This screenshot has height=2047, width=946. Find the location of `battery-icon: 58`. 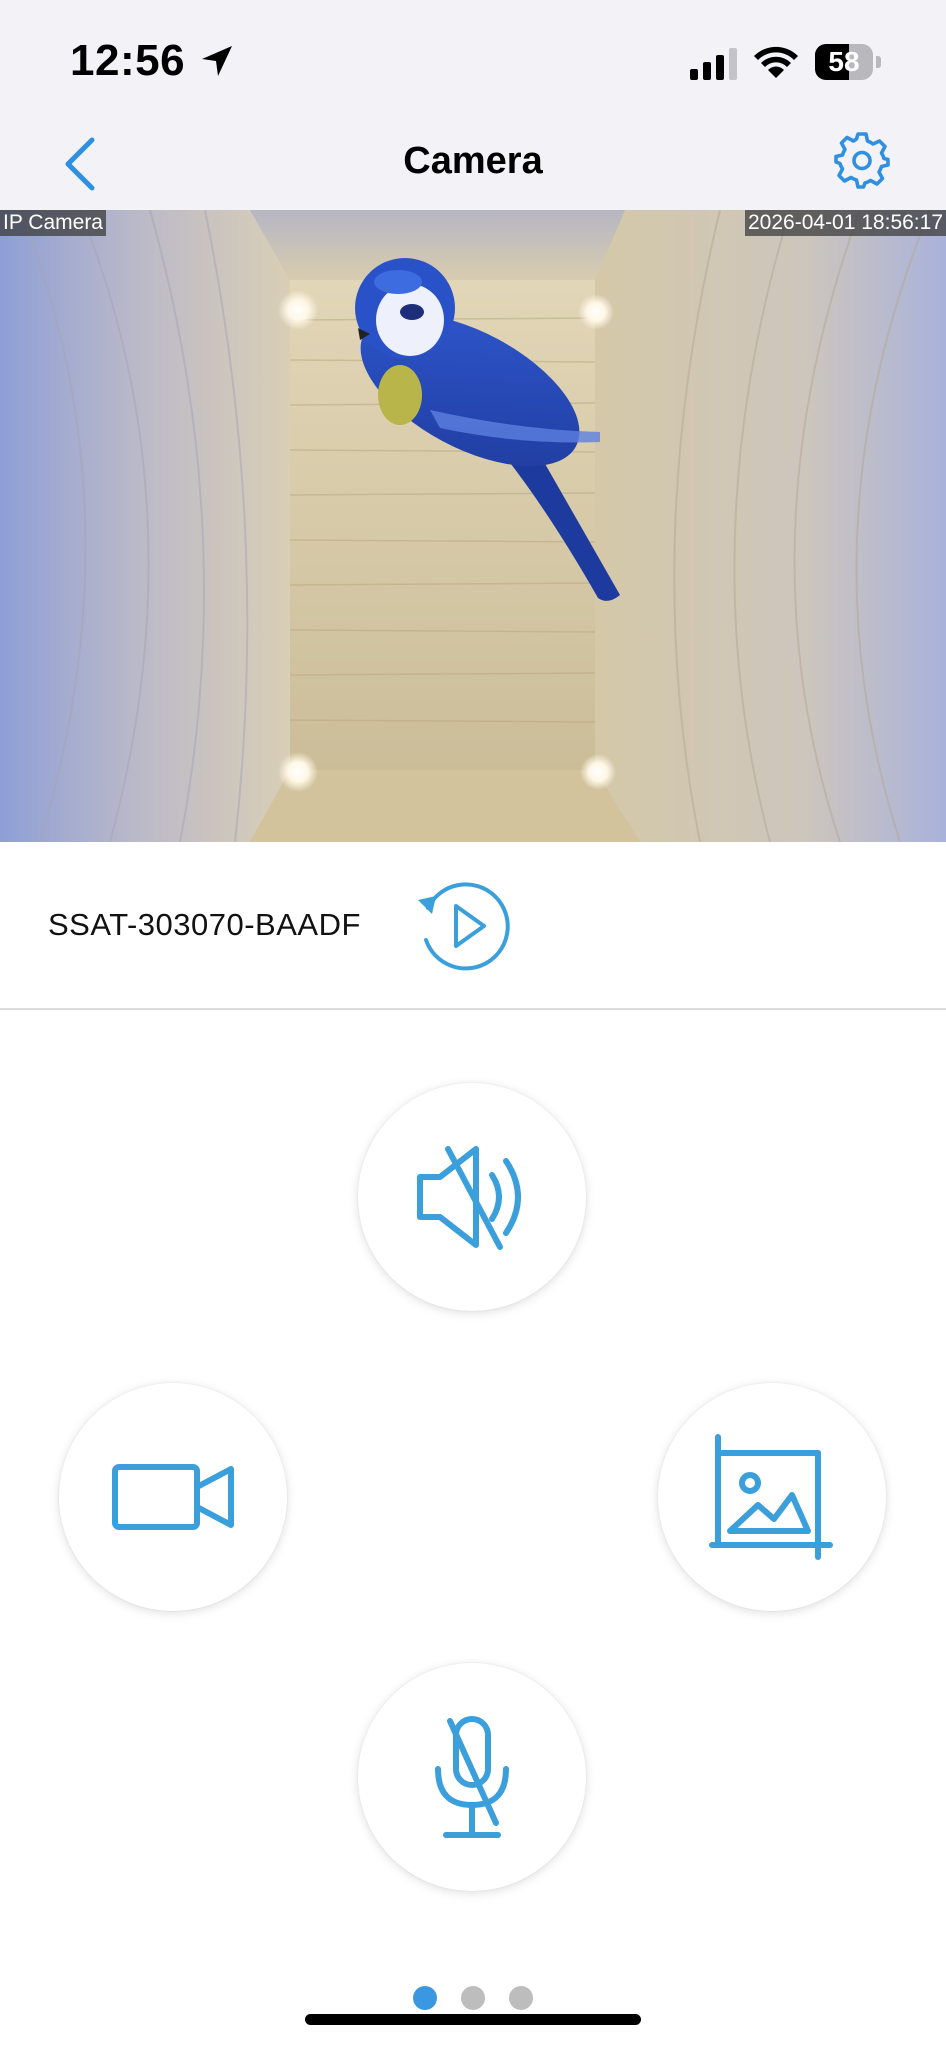

battery-icon: 58 is located at coordinates (848, 62).